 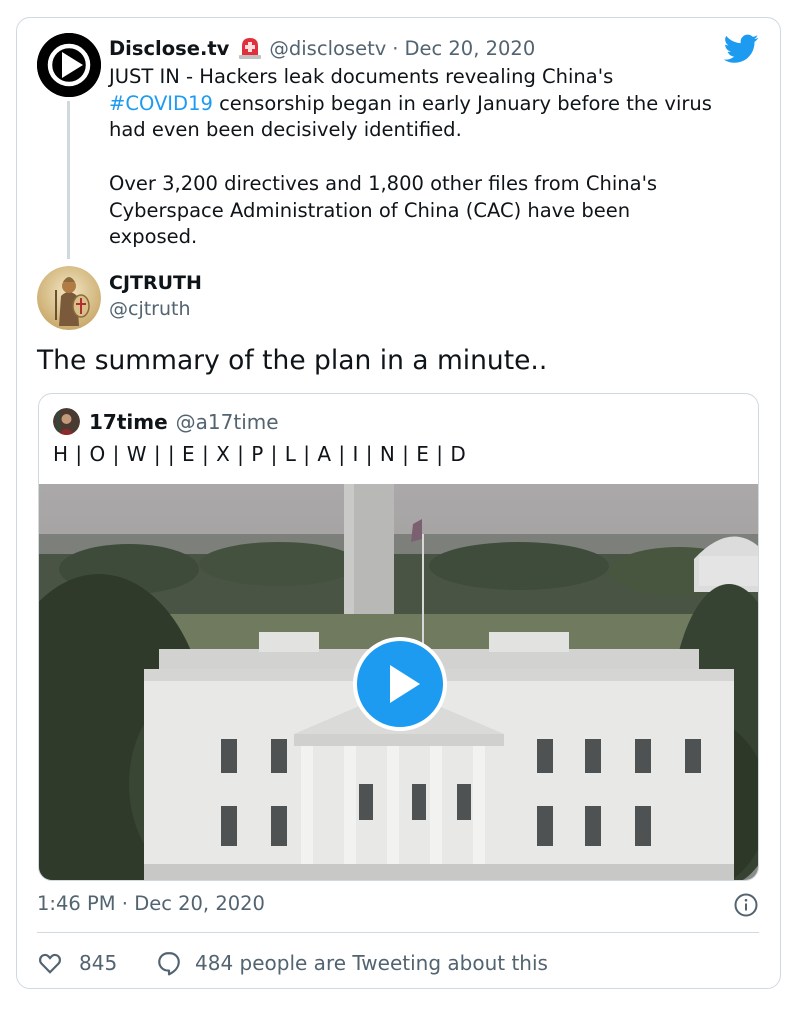 What do you see at coordinates (98, 963) in the screenshot?
I see `like-count: 845` at bounding box center [98, 963].